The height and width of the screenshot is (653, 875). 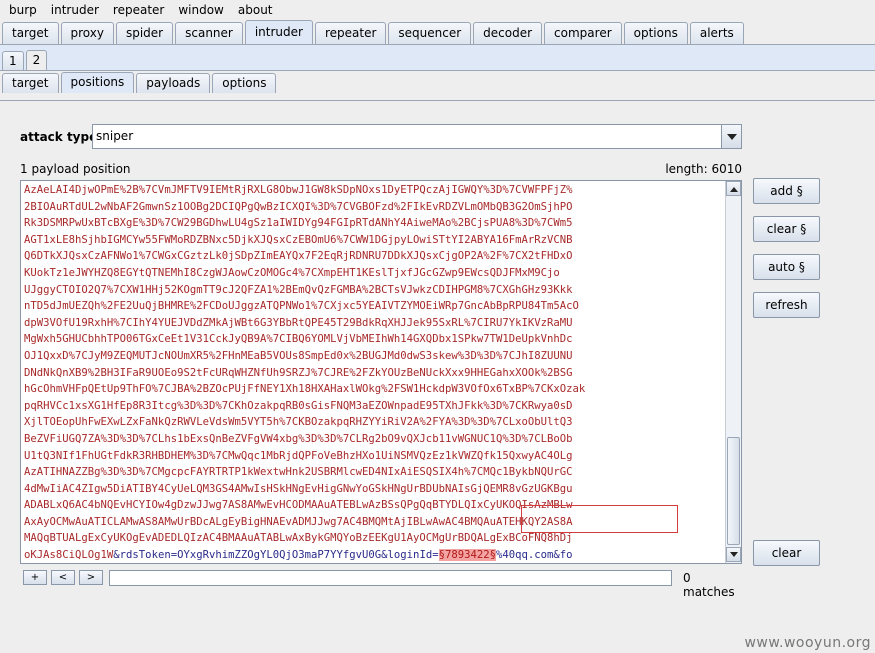 I want to click on scroll-down-button, so click(x=733, y=554).